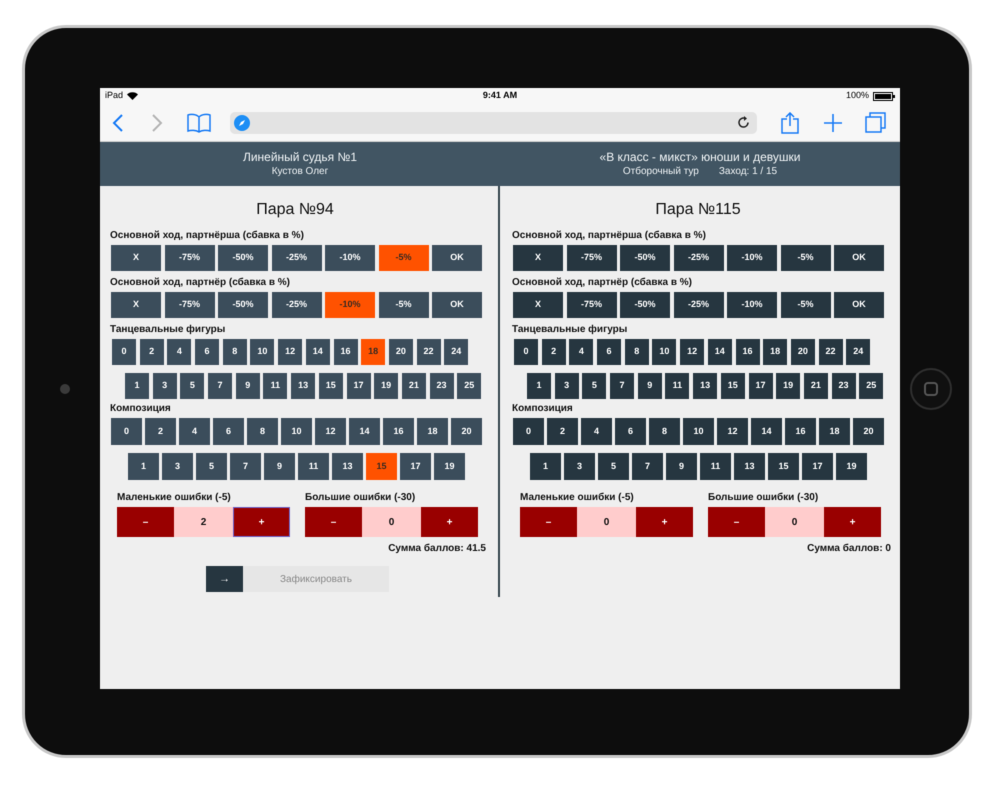  Describe the element at coordinates (428, 352) in the screenshot. I see `score-option: 22` at that location.